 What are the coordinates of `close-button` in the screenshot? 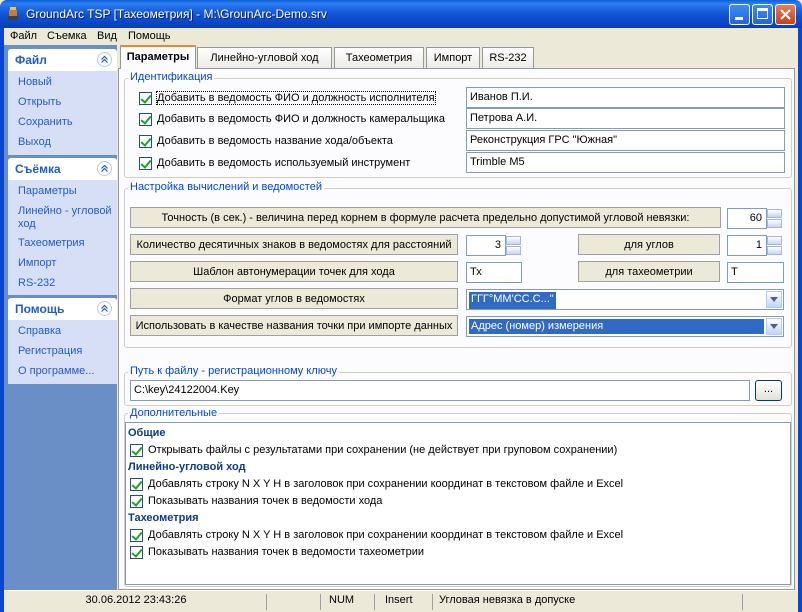 It's located at (785, 14).